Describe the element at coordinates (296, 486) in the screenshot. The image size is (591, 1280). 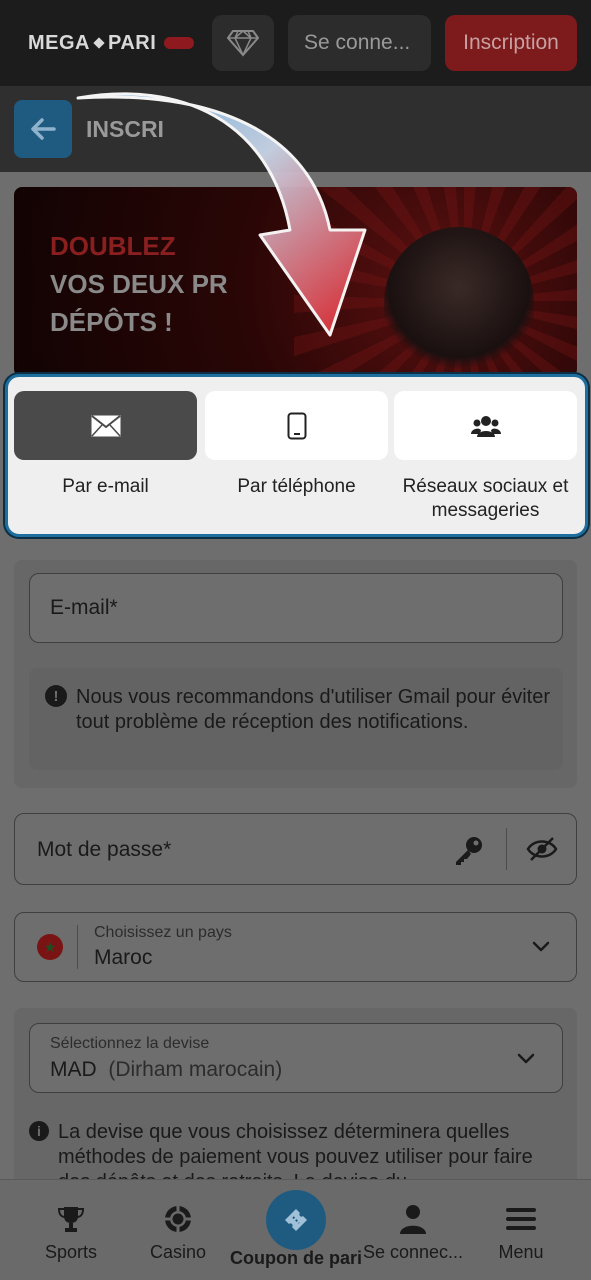
I see `tab-phone-label: Par téléphone` at that location.